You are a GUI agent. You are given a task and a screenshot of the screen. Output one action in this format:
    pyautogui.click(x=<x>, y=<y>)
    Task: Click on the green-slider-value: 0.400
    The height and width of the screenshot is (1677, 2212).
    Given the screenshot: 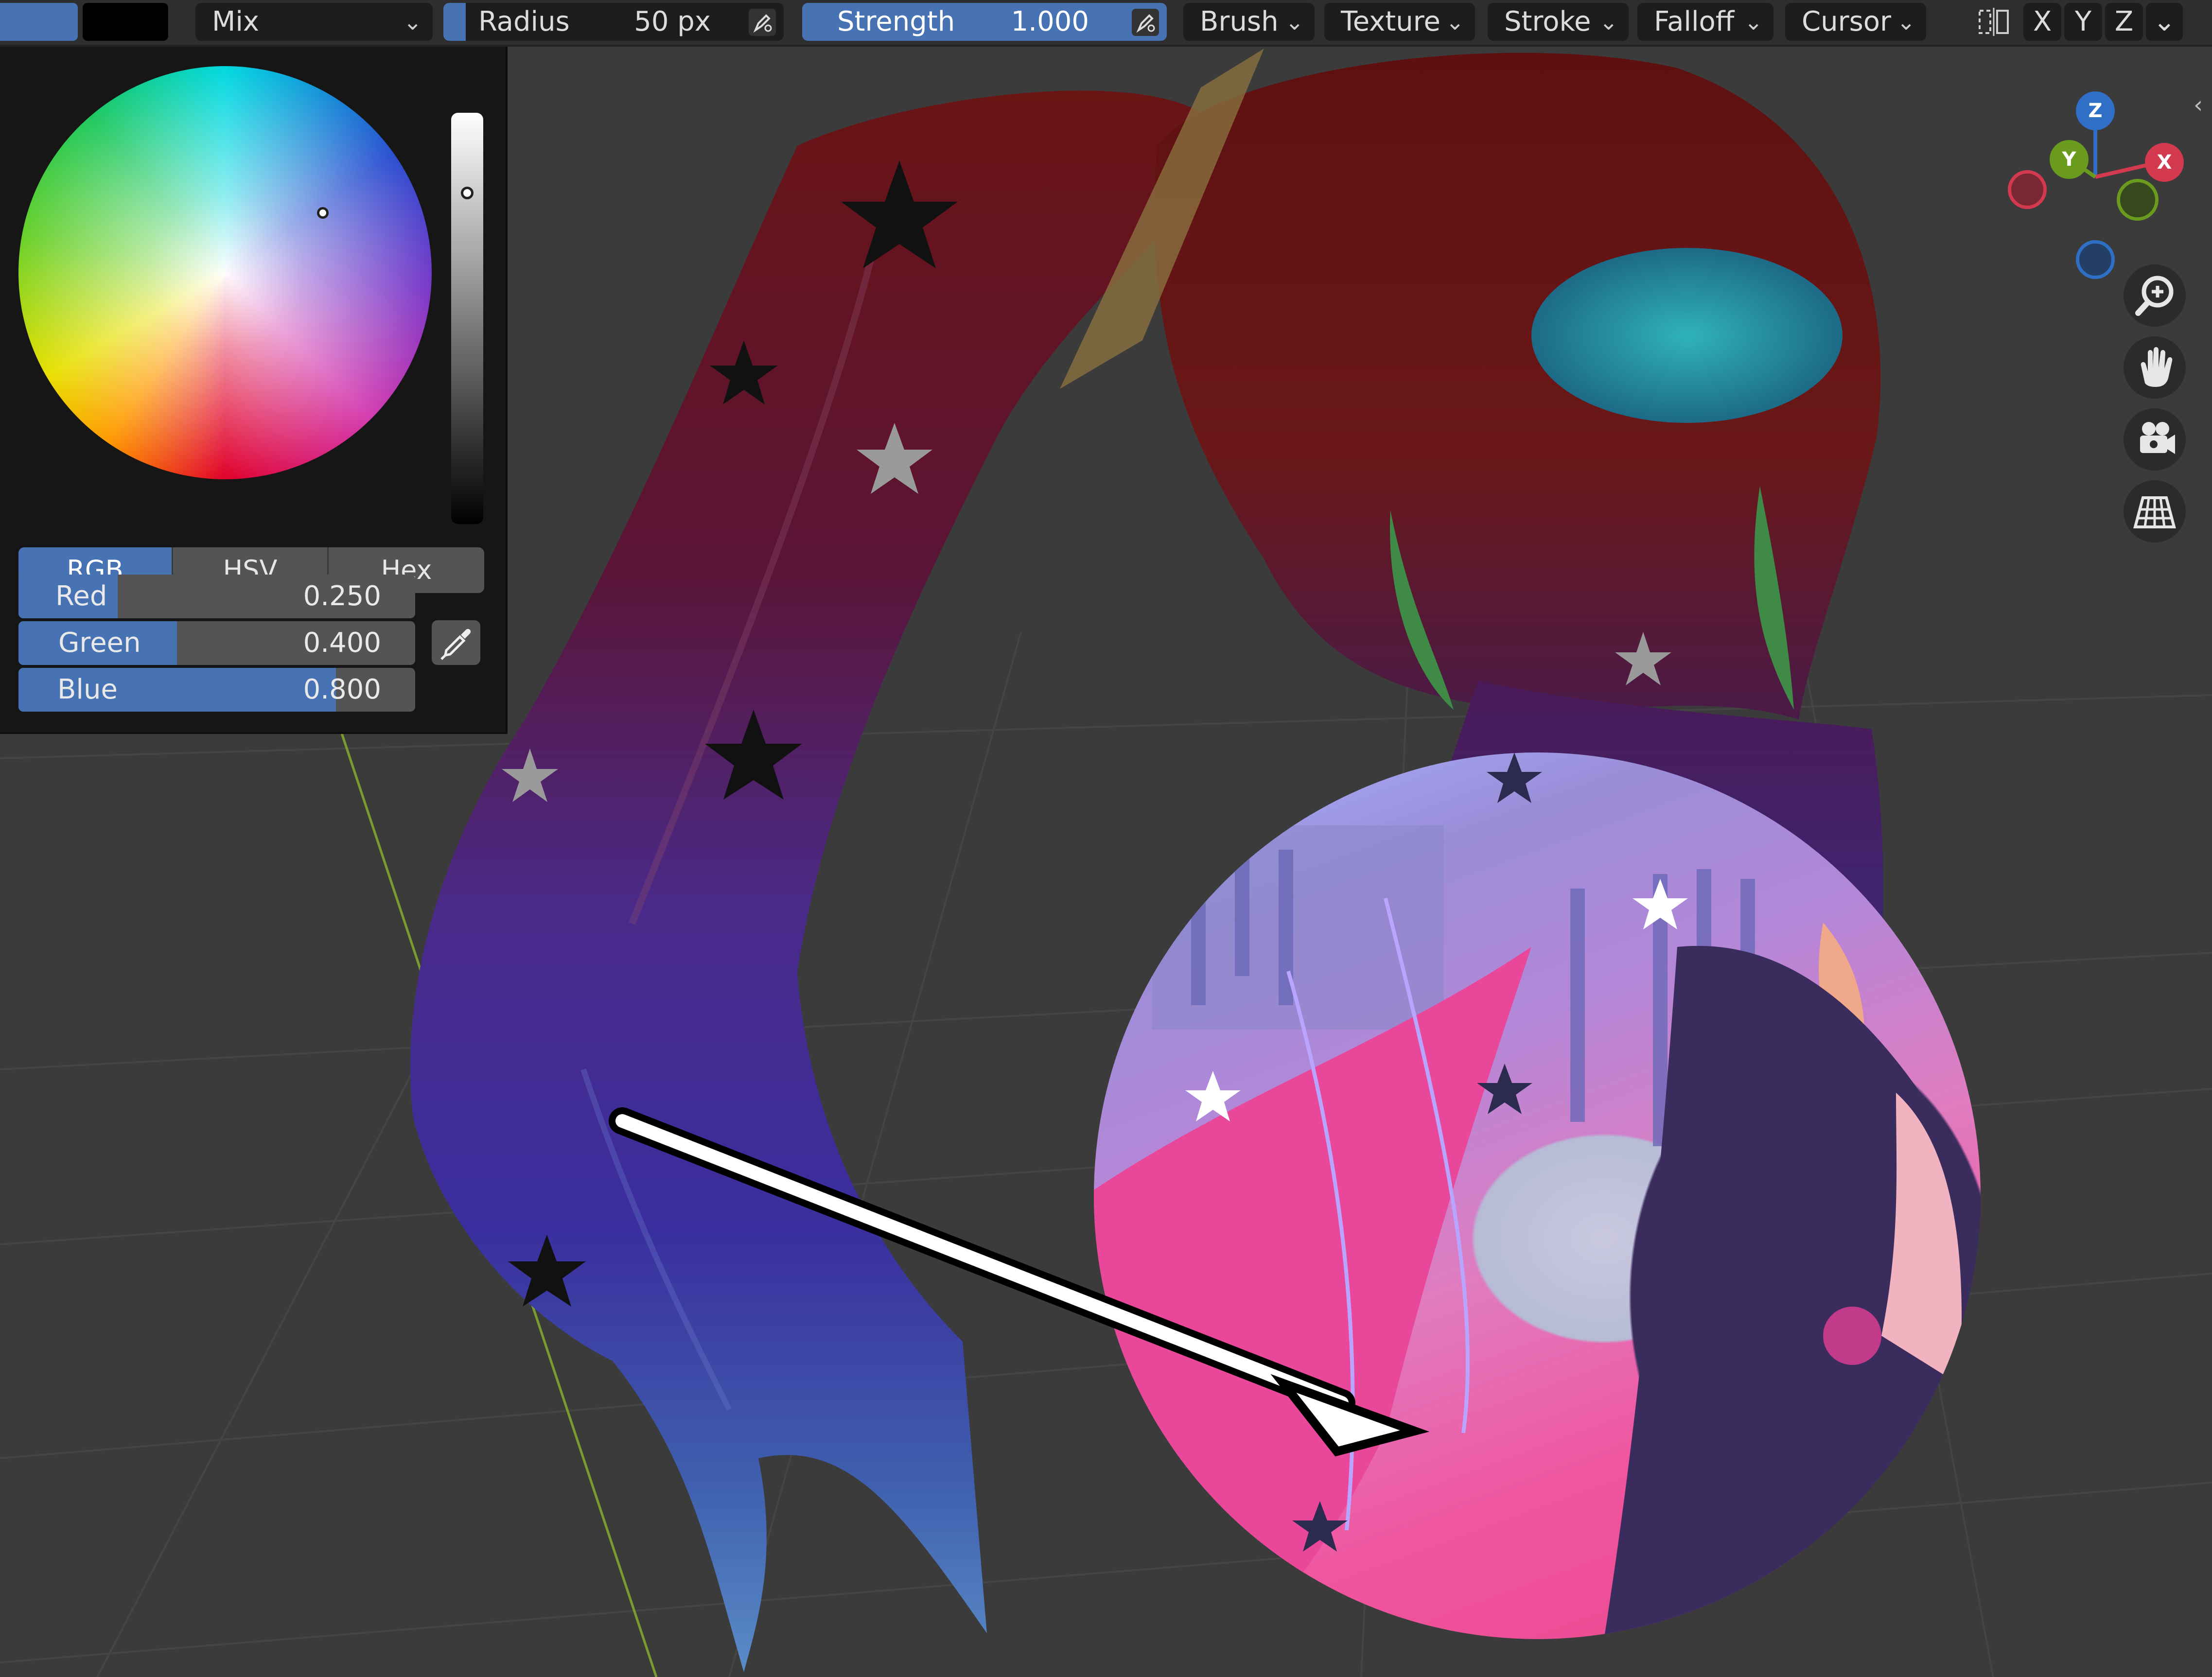 What is the action you would take?
    pyautogui.click(x=342, y=643)
    